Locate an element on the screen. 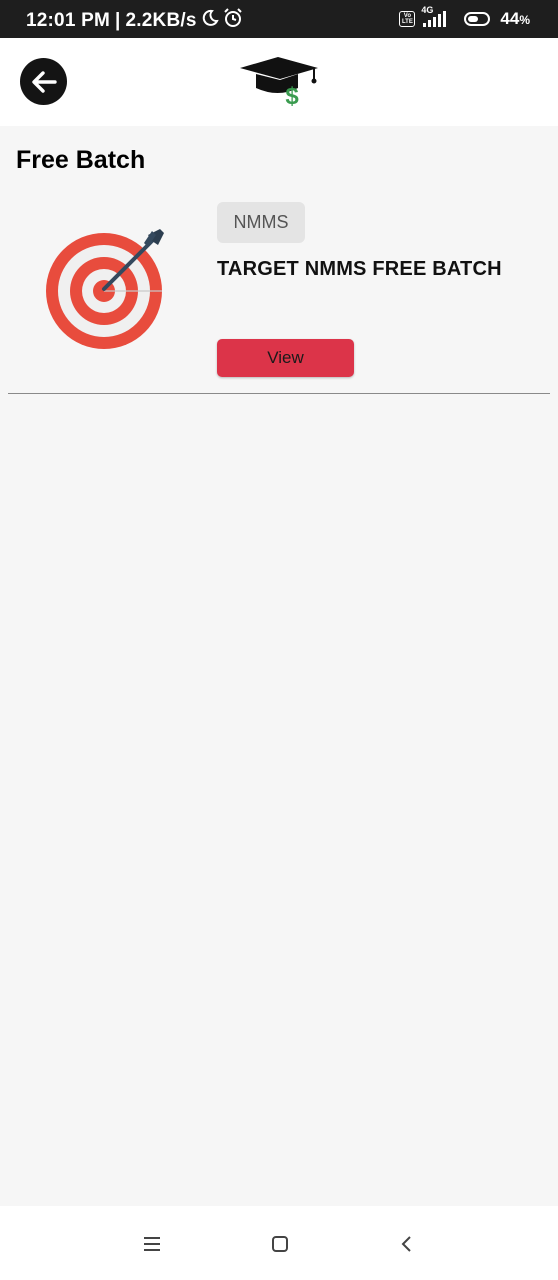 The height and width of the screenshot is (1280, 558). status-left: 12:01 PM | 2.2KB/s is located at coordinates (134, 21).